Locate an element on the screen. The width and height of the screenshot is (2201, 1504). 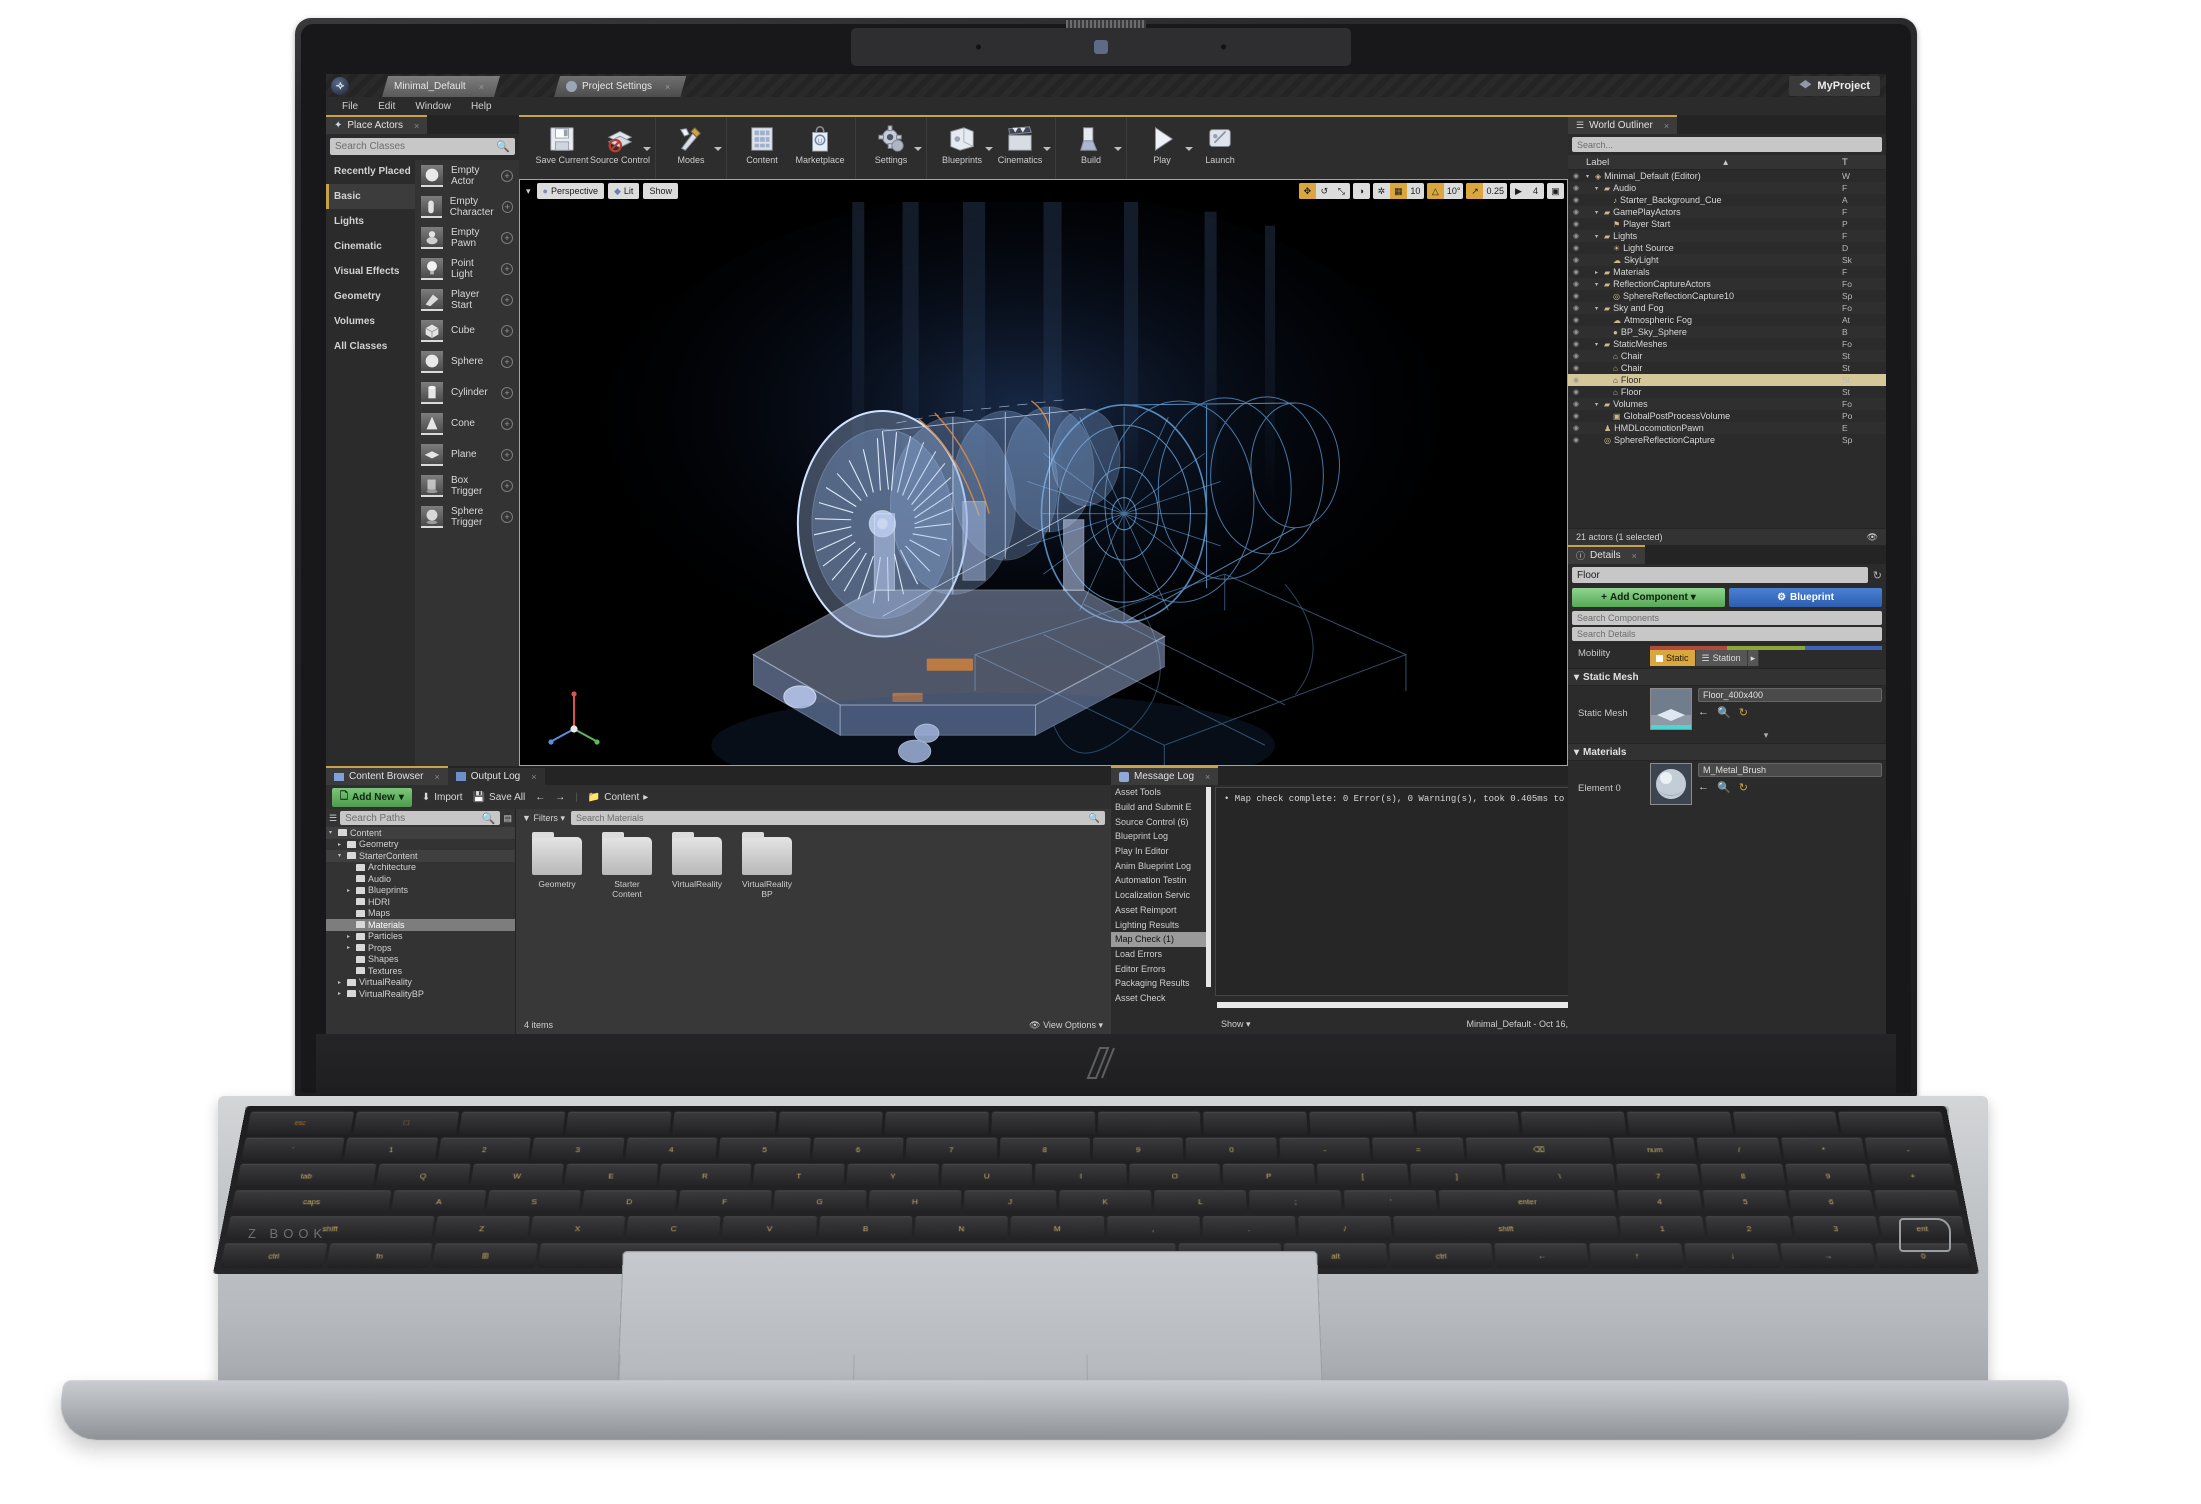
outliner-row: ◉ ⌂ Chair St is located at coordinates (1727, 368).